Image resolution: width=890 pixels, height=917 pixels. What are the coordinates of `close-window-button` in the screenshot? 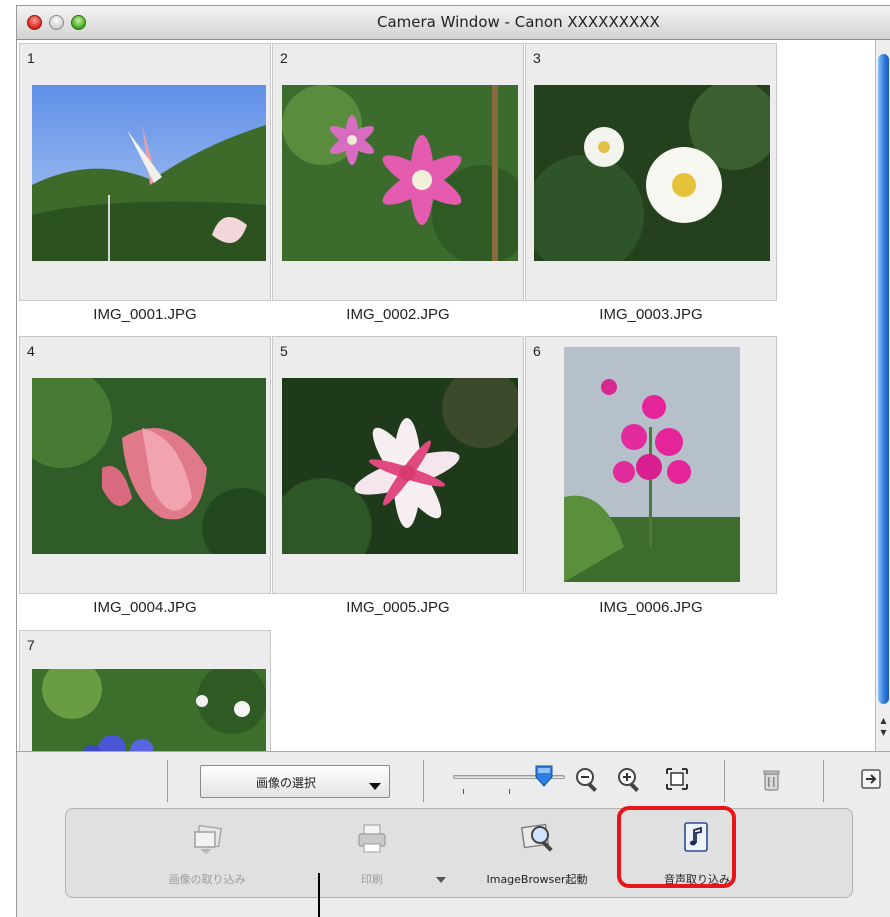 It's located at (34, 22).